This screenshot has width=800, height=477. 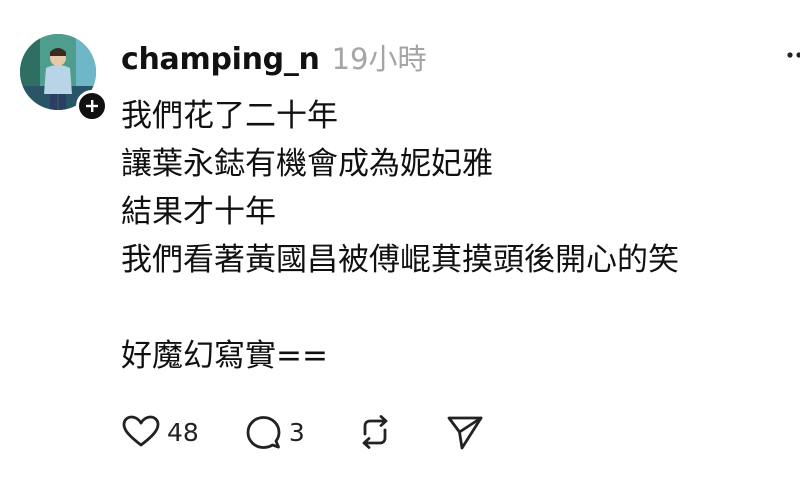 I want to click on share-button, so click(x=465, y=432).